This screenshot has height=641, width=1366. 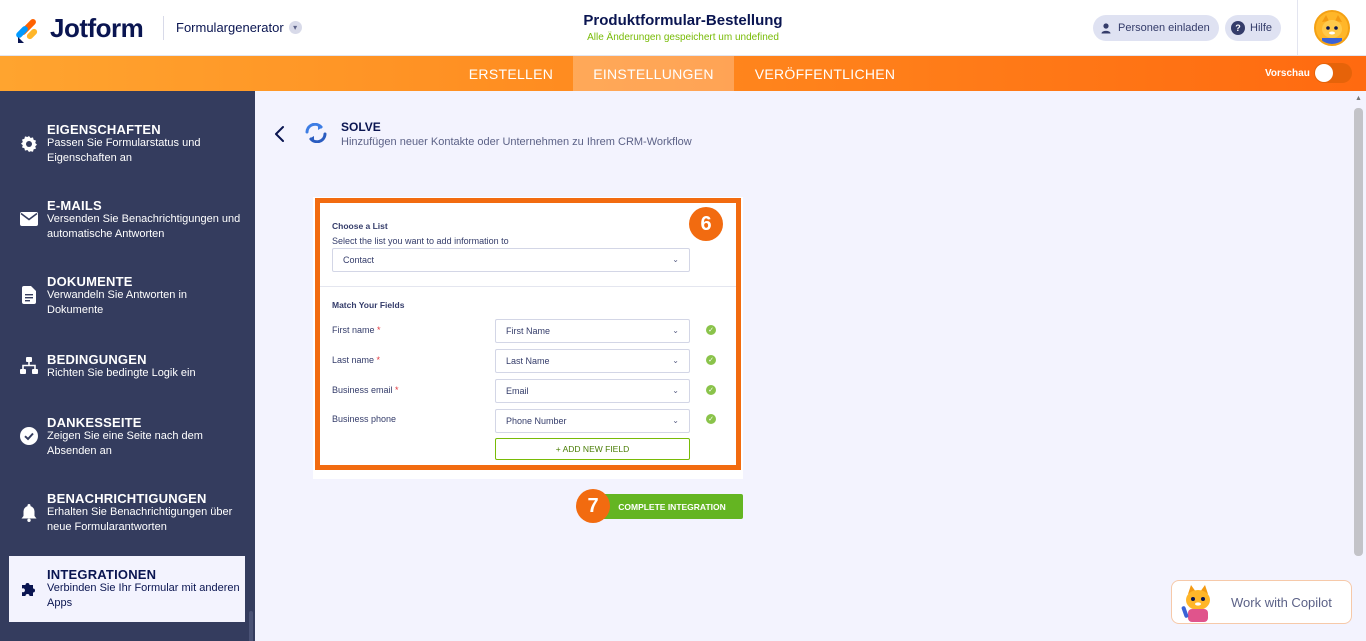 I want to click on card-divider, so click(x=528, y=286).